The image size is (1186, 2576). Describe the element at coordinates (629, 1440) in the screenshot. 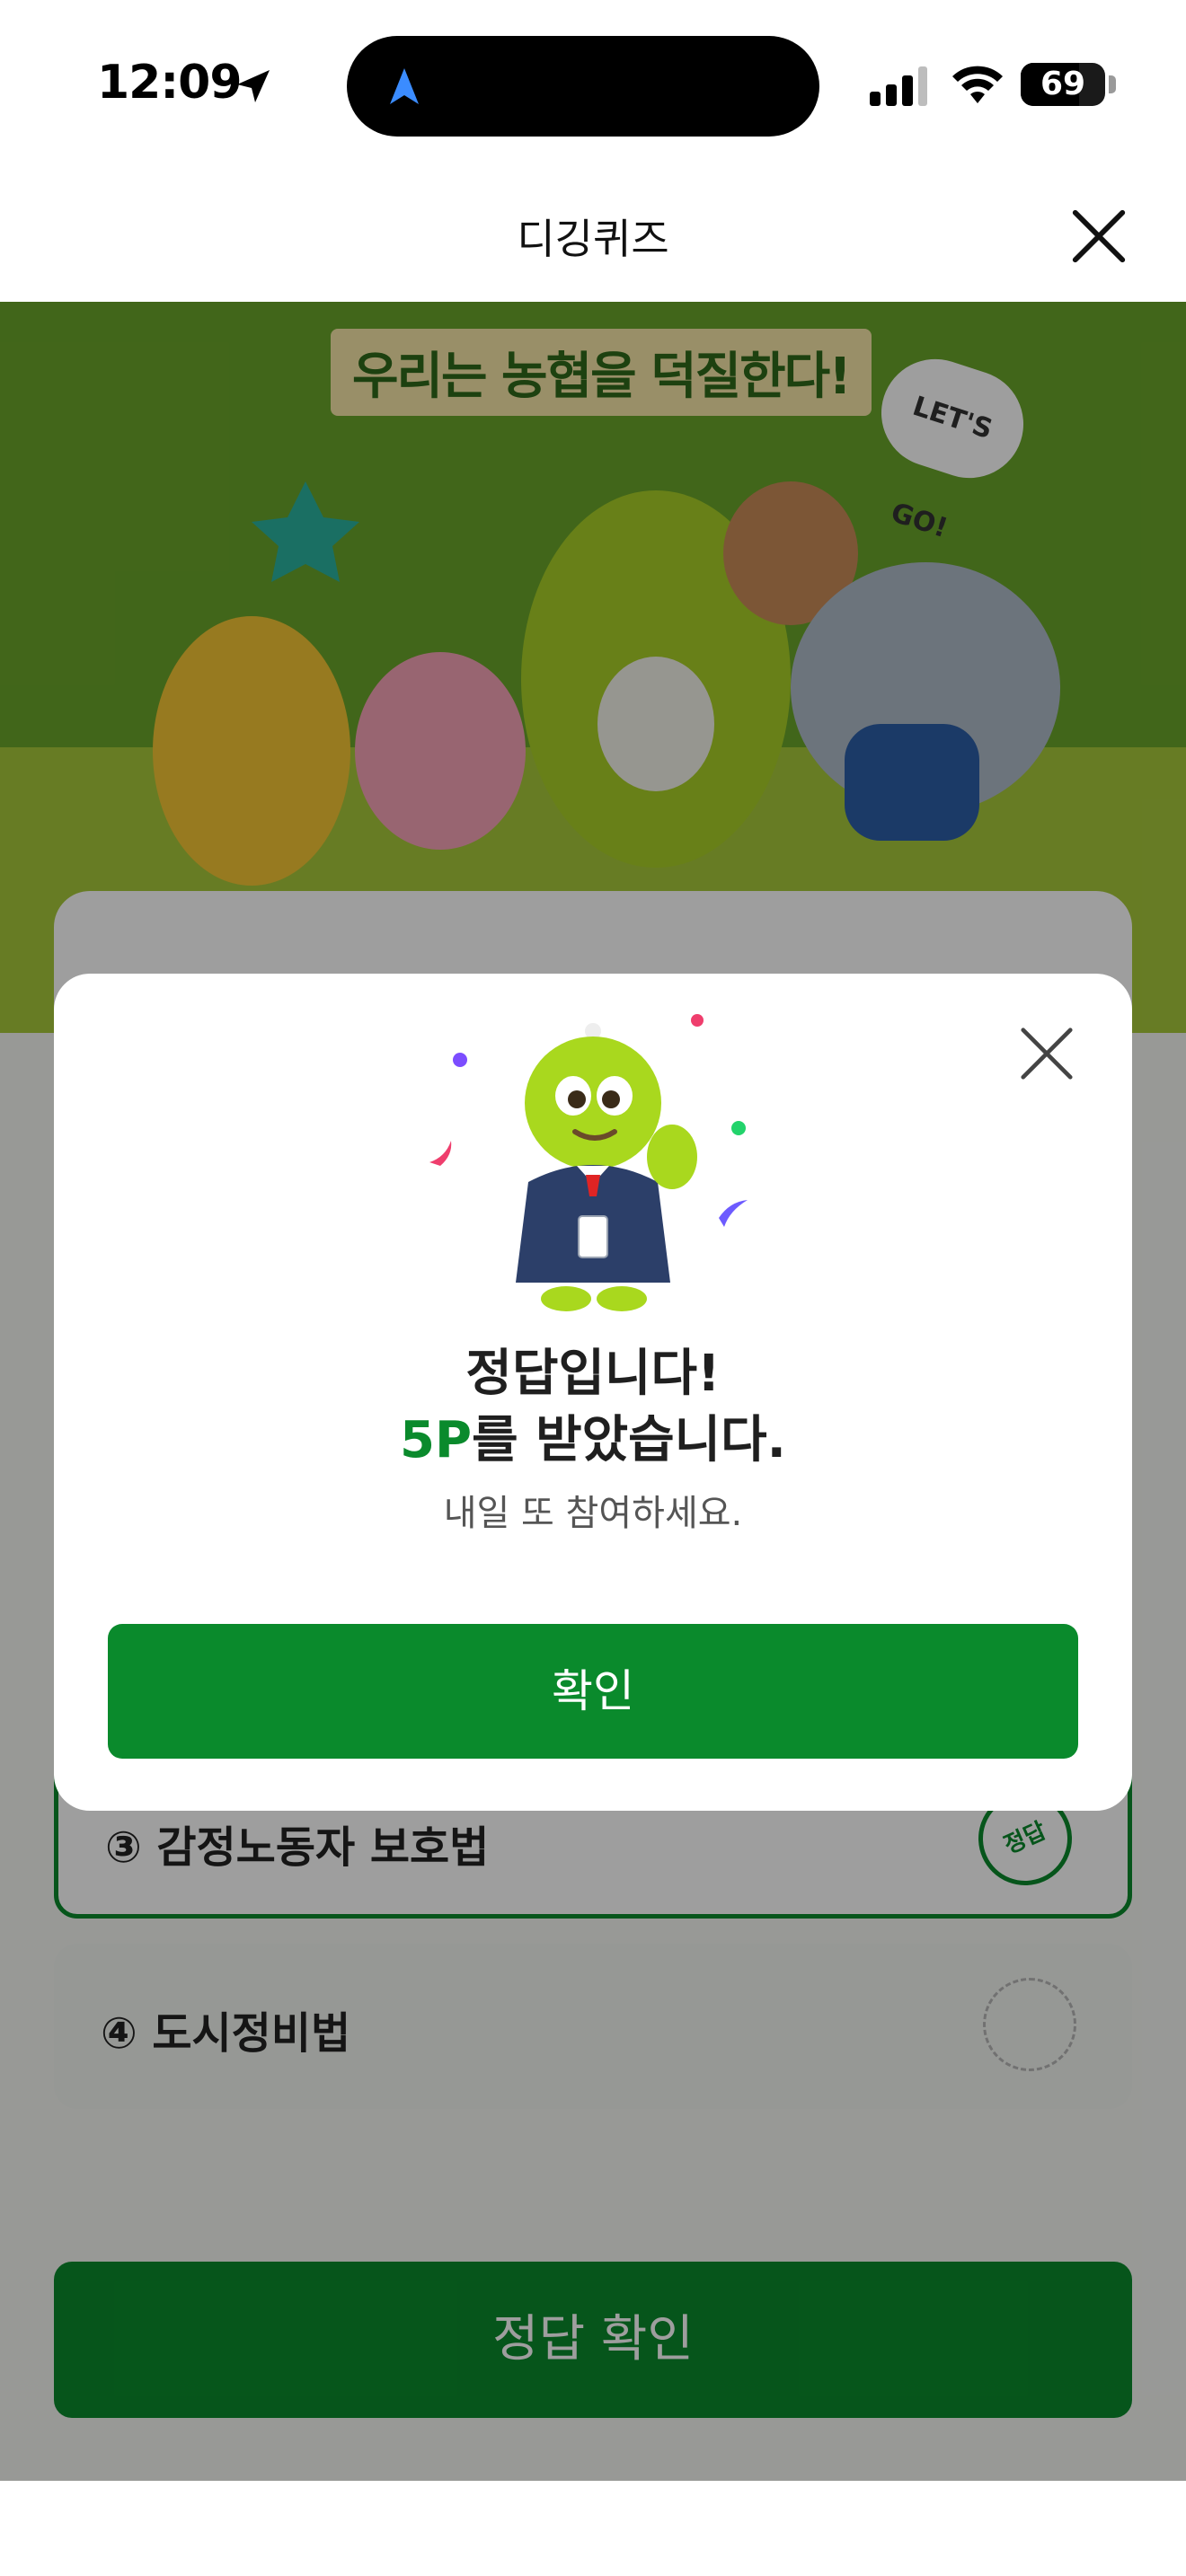

I see `reward-text: 를 받았습니다.` at that location.